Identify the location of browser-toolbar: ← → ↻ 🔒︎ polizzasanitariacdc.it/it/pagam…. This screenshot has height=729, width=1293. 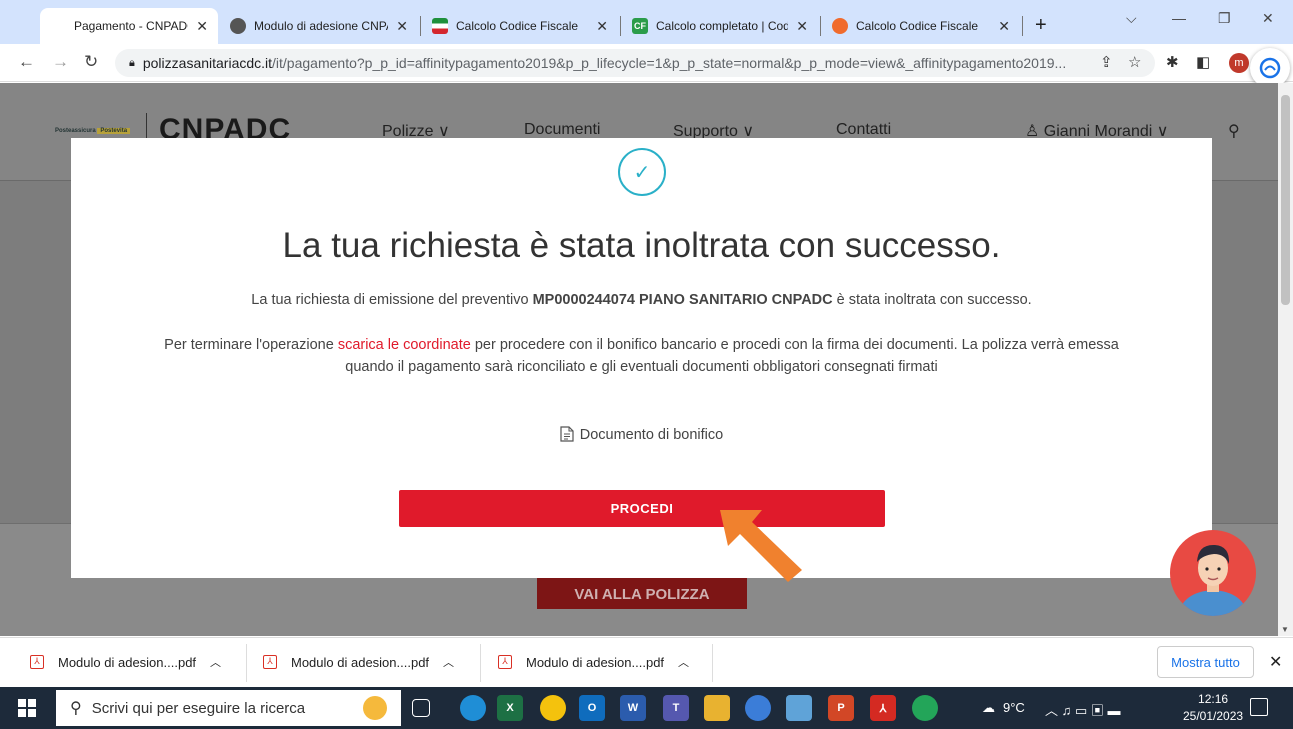
(646, 63).